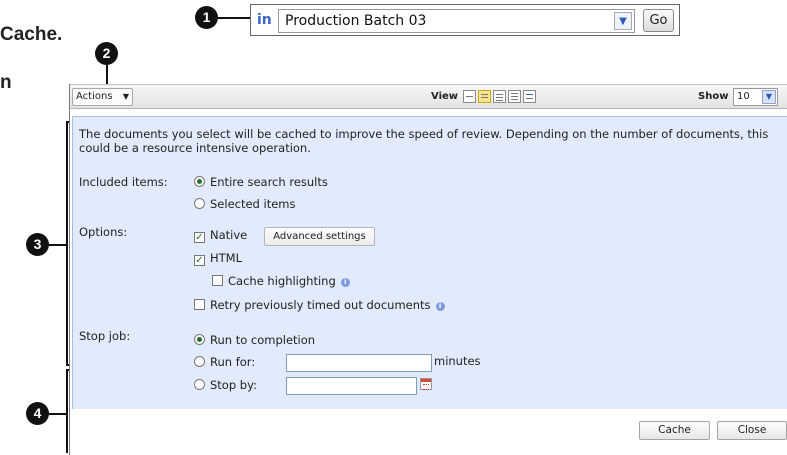 This screenshot has width=787, height=455. What do you see at coordinates (233, 385) in the screenshot?
I see `stop-by-label: Stop by:` at bounding box center [233, 385].